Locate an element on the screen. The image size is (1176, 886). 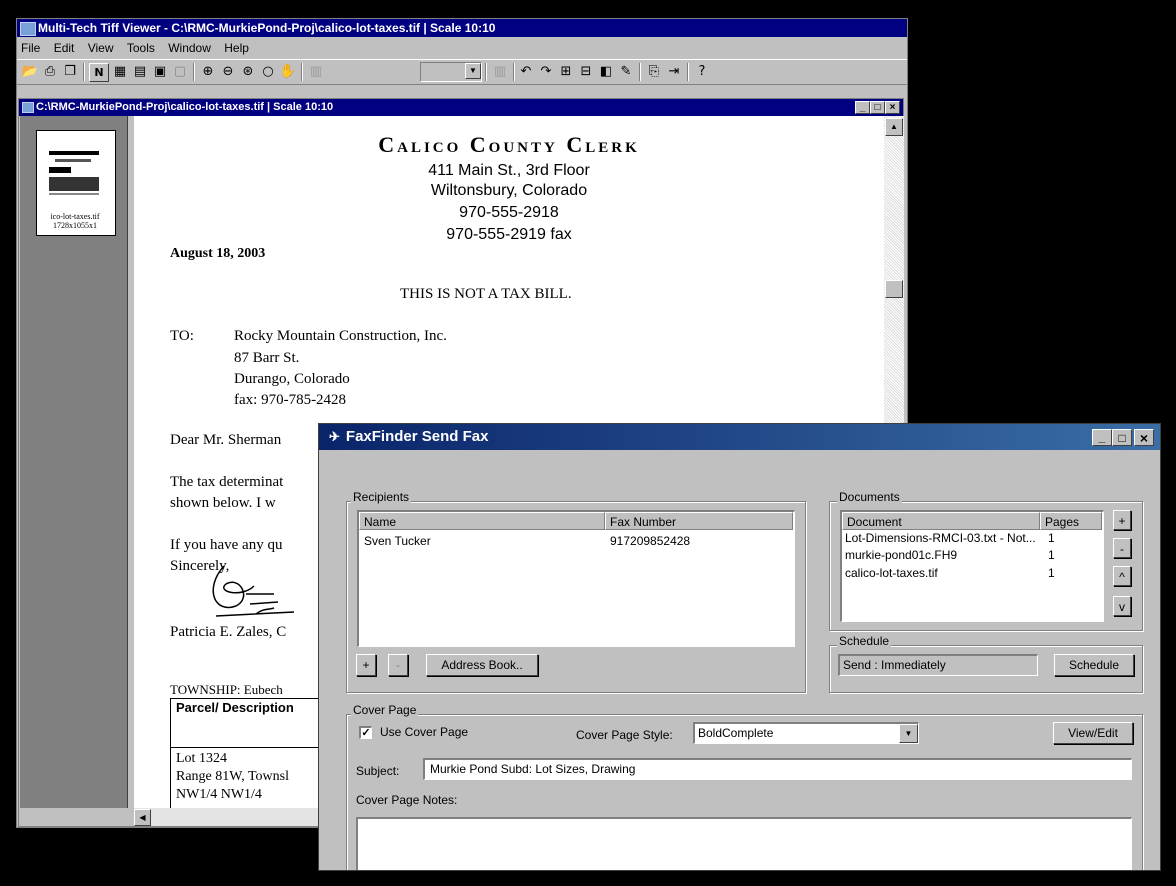
mirror-icon: ⊟ is located at coordinates (586, 71).